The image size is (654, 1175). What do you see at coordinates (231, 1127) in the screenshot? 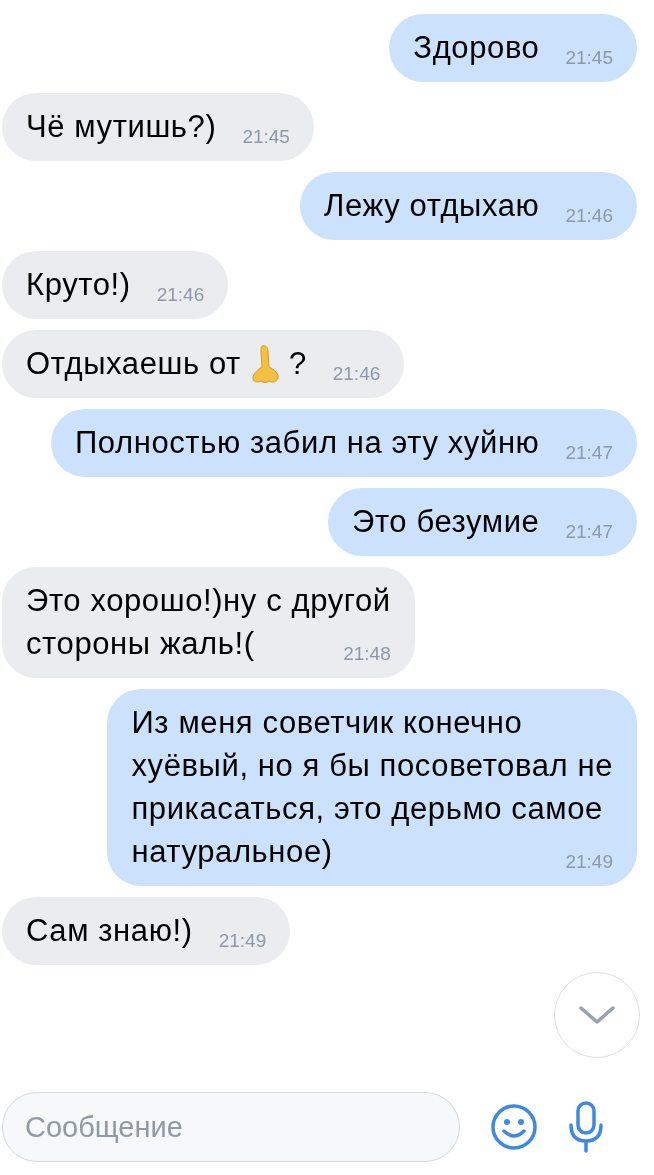
I see `message-input-field: Сообщение` at bounding box center [231, 1127].